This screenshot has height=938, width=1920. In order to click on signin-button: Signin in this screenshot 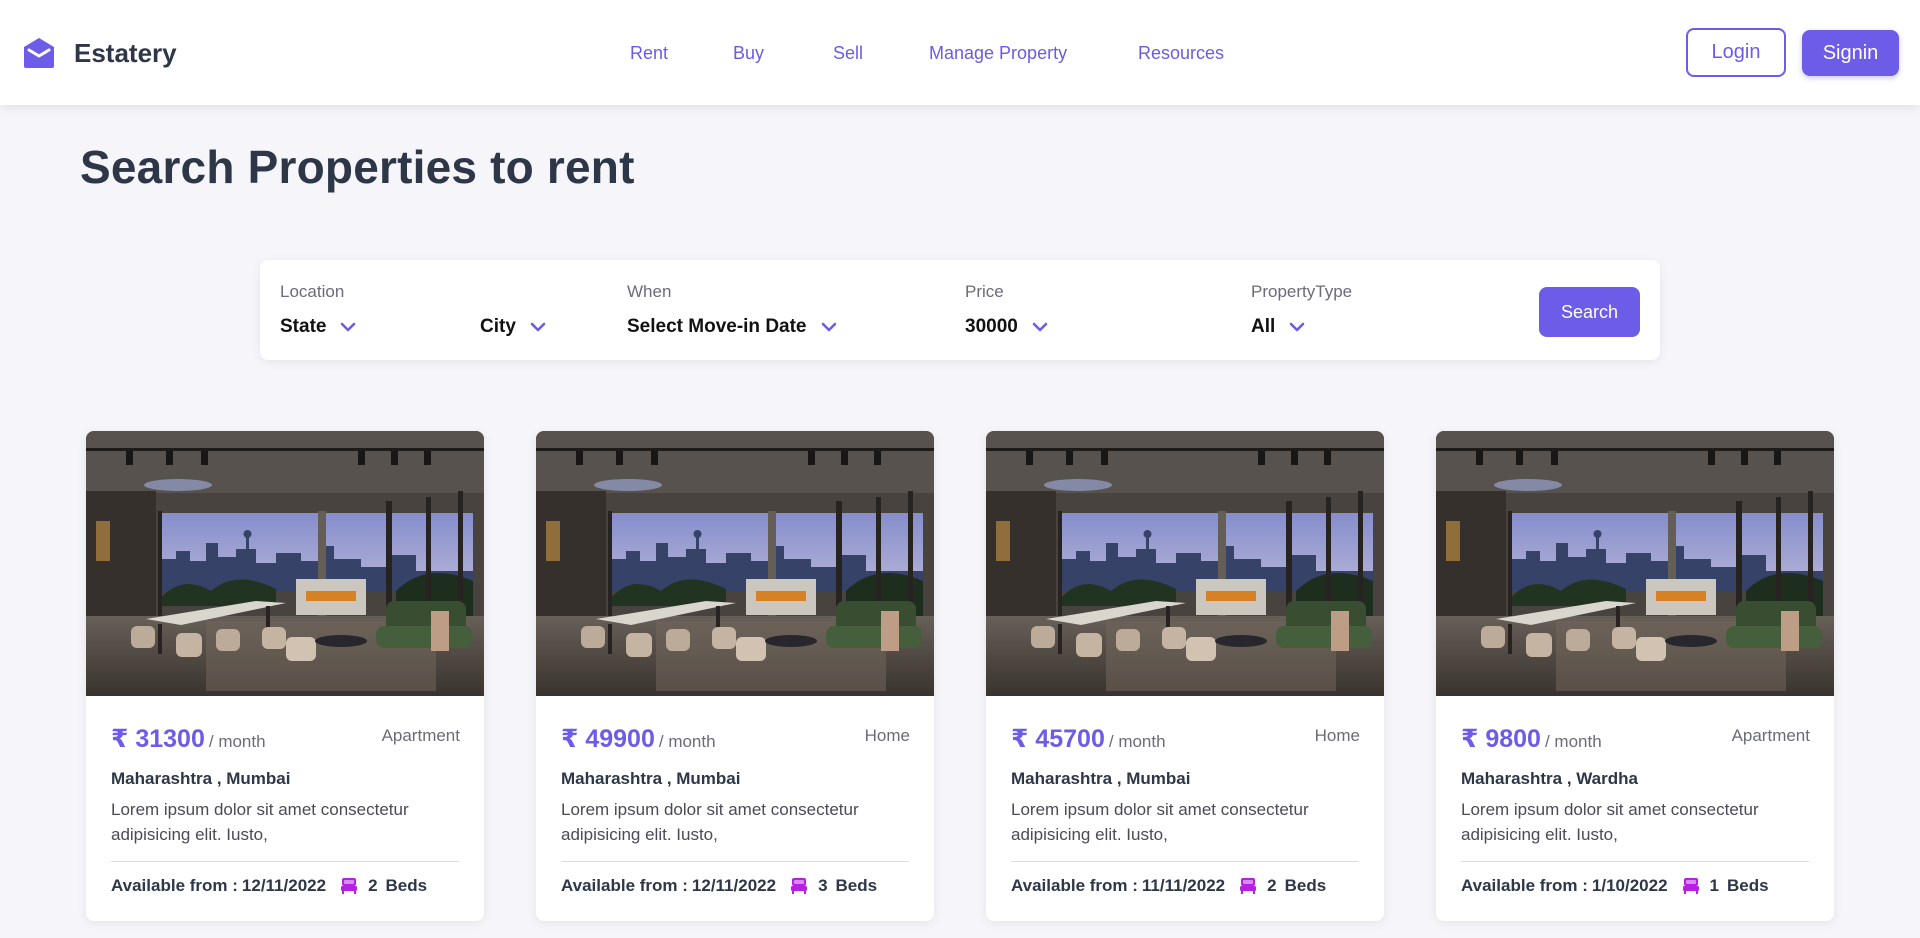, I will do `click(1850, 53)`.